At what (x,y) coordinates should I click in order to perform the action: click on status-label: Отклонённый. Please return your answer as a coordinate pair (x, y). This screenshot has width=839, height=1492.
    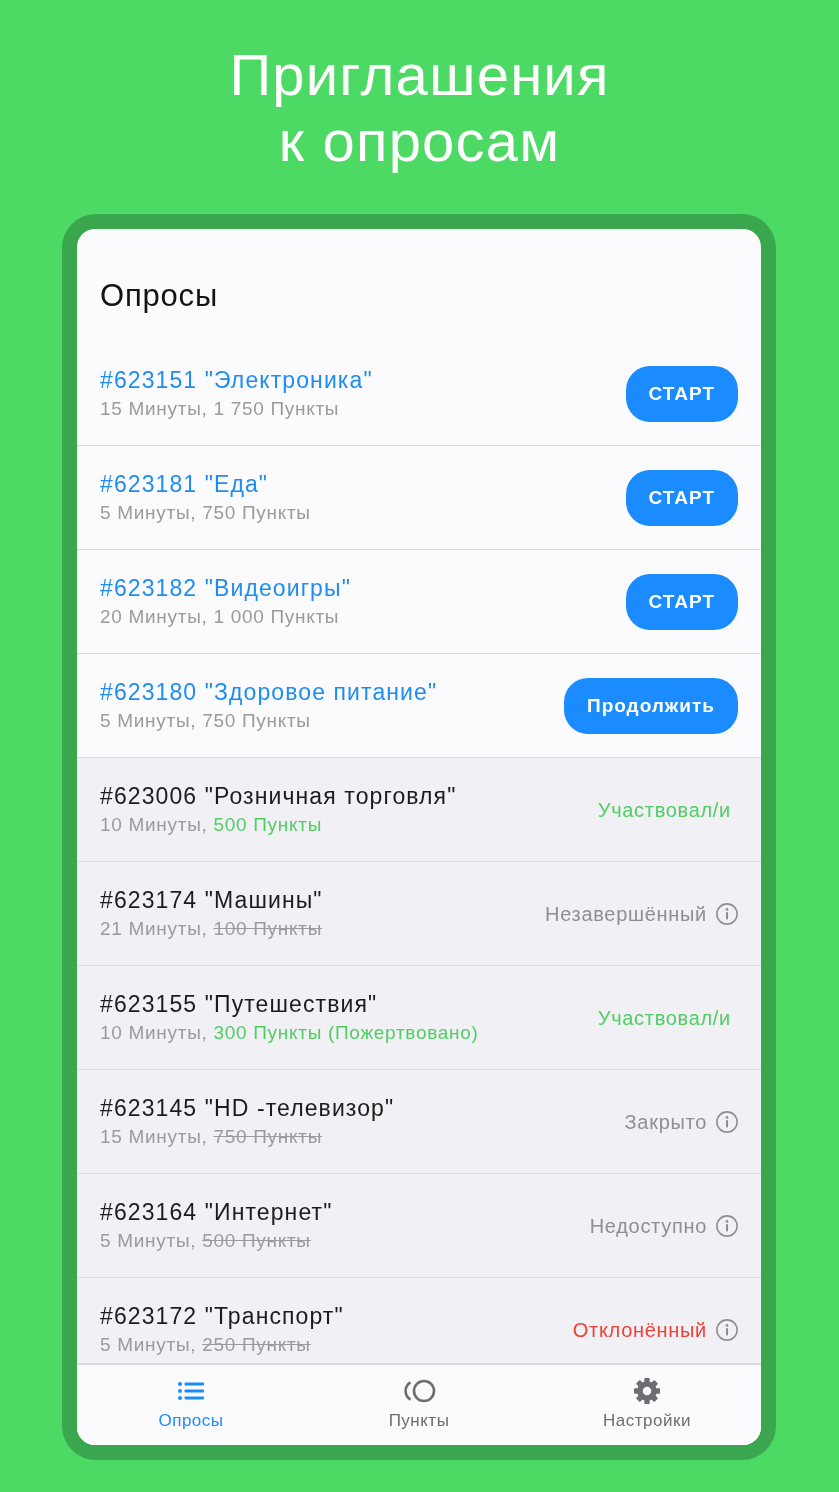
    Looking at the image, I should click on (639, 1329).